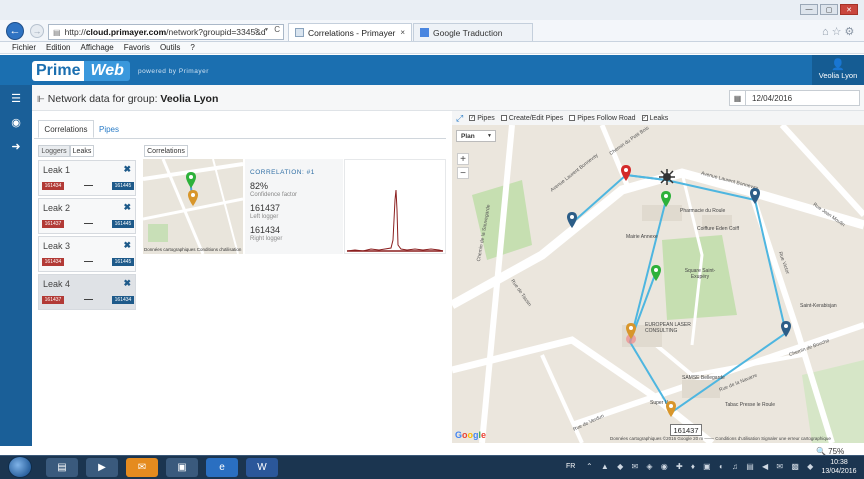 The image size is (864, 479). I want to click on correlation-waveform, so click(395, 220).